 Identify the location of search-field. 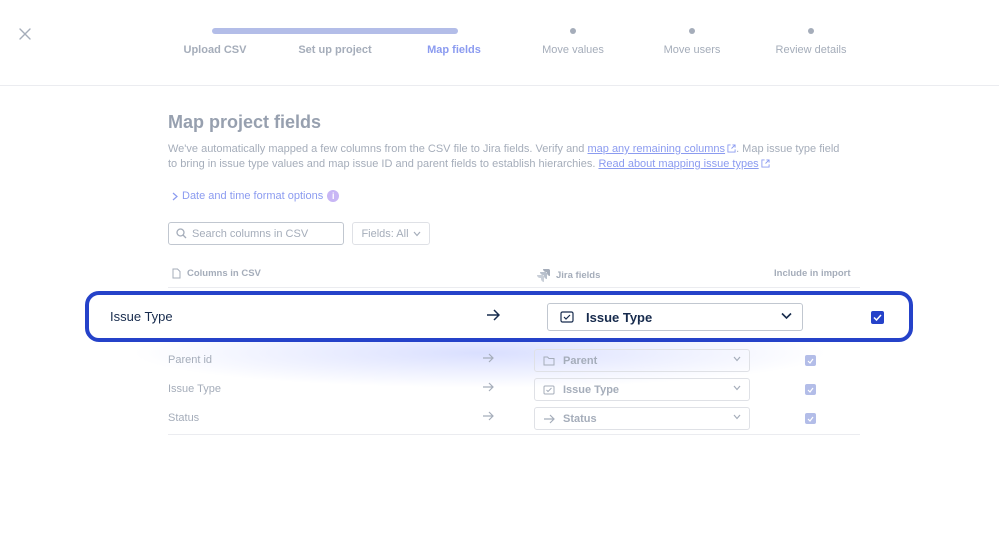
(256, 233).